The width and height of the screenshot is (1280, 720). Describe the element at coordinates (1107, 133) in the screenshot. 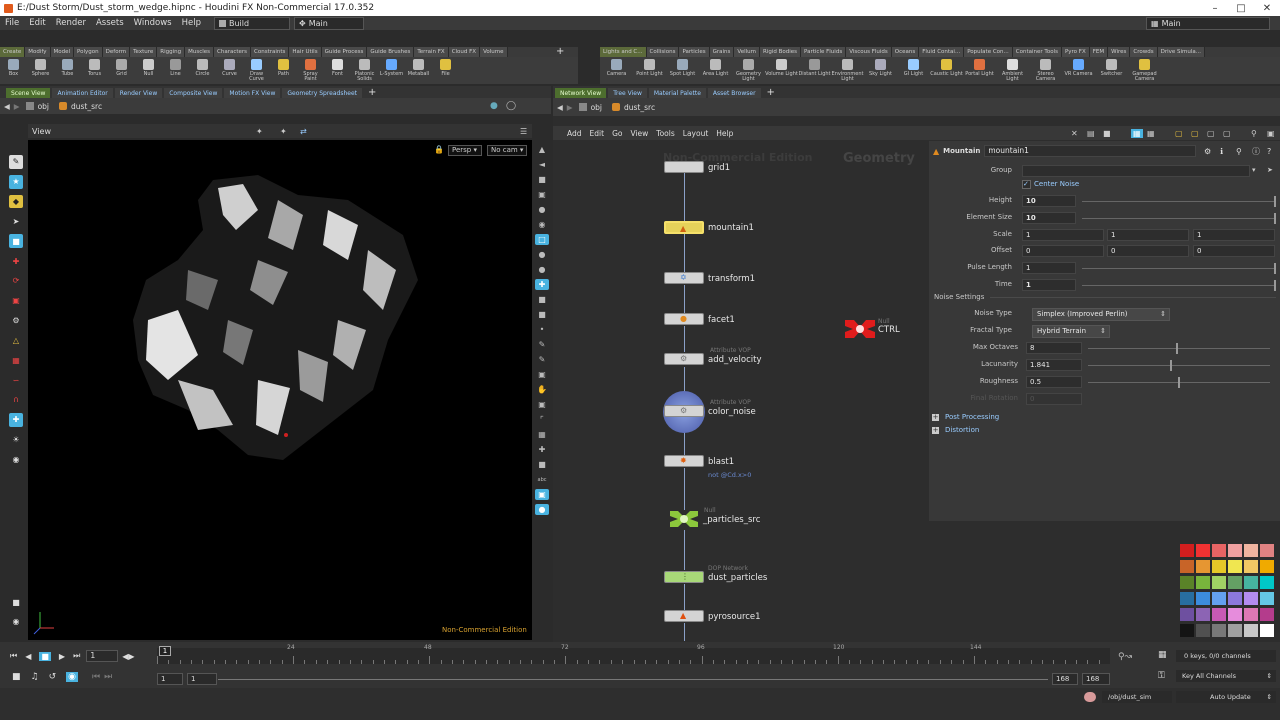

I see `net-tool-icon-3: ■` at that location.